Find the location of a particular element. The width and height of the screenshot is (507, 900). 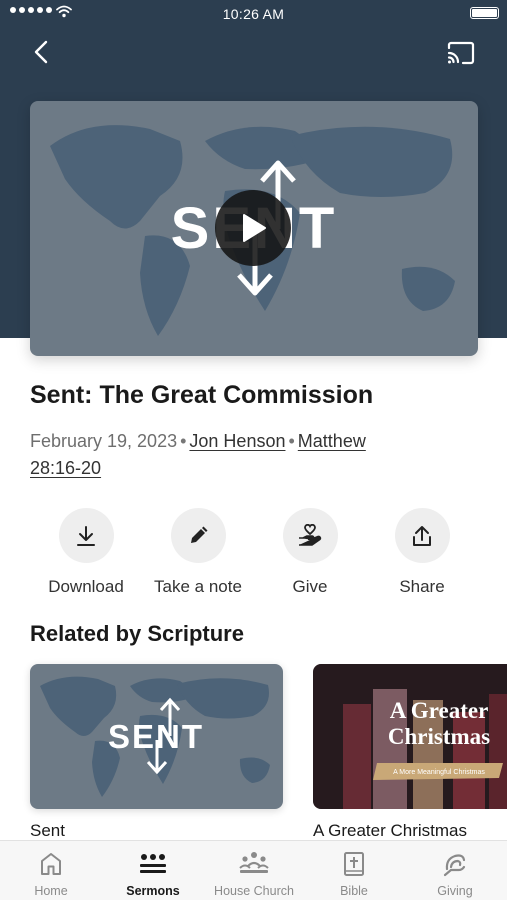

back-button is located at coordinates (41, 52).